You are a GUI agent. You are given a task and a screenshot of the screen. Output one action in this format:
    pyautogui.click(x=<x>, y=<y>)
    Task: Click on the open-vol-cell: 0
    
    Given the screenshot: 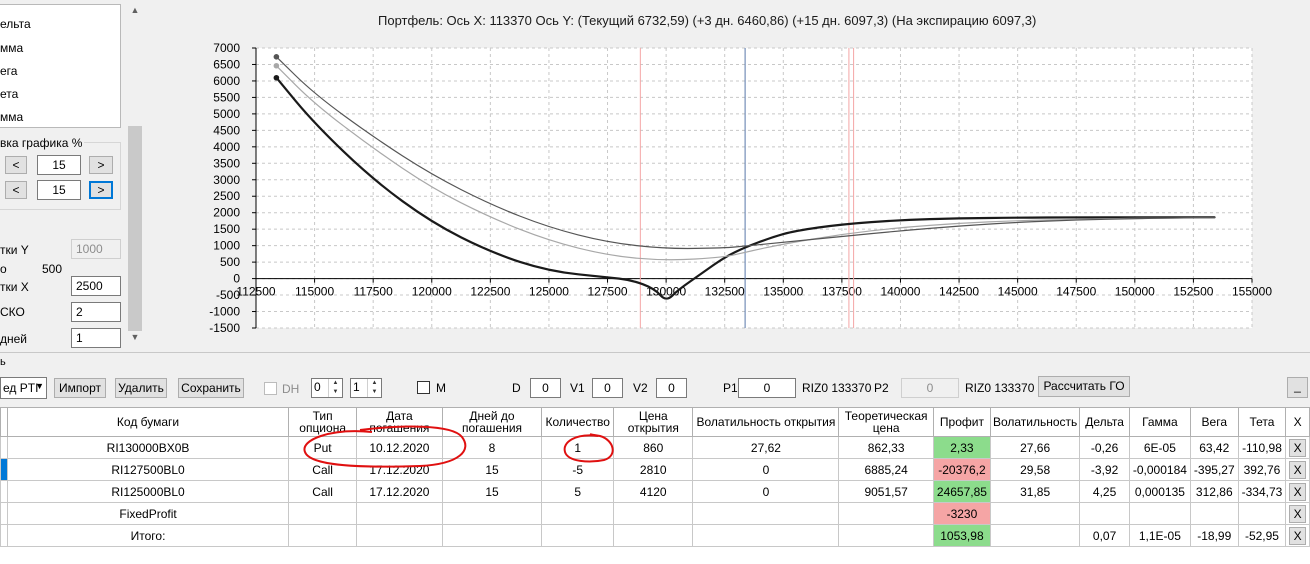 What is the action you would take?
    pyautogui.click(x=766, y=469)
    